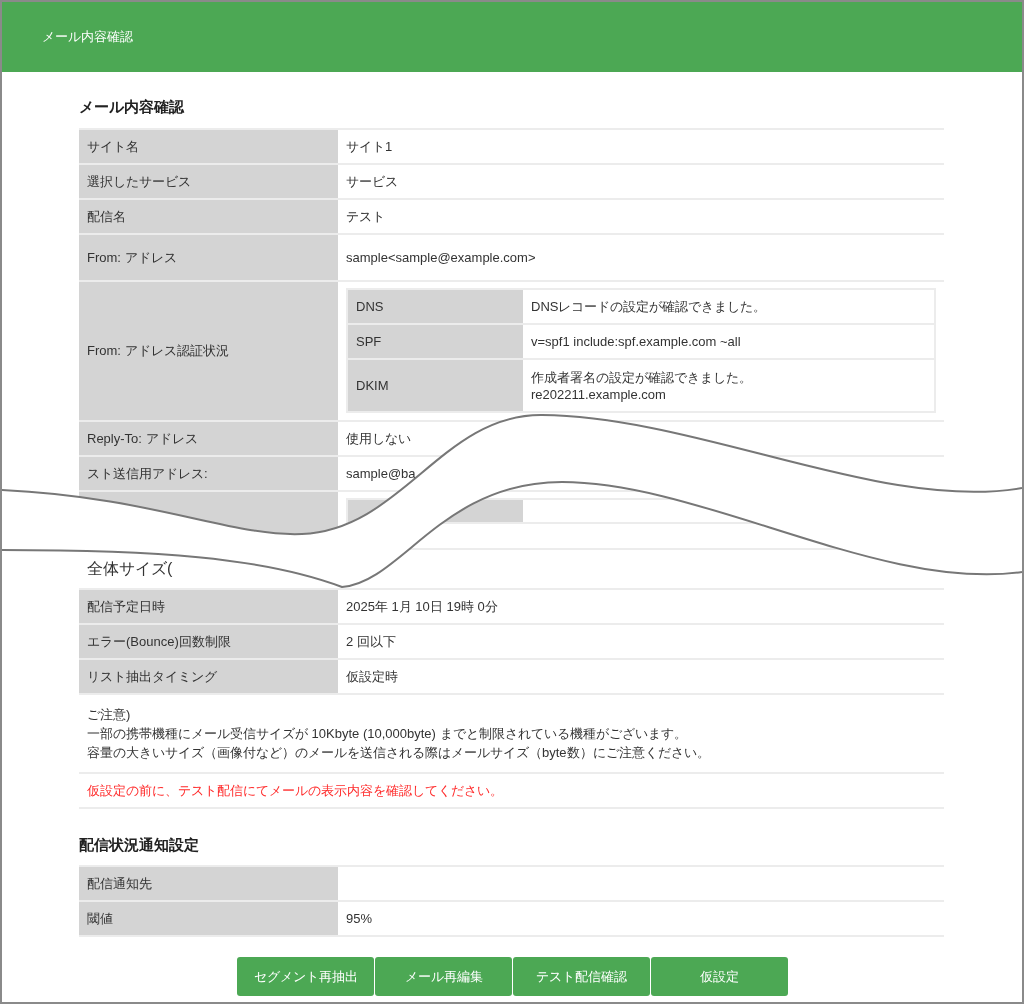 This screenshot has height=1004, width=1024. Describe the element at coordinates (443, 976) in the screenshot. I see `action-button: メール再編集` at that location.